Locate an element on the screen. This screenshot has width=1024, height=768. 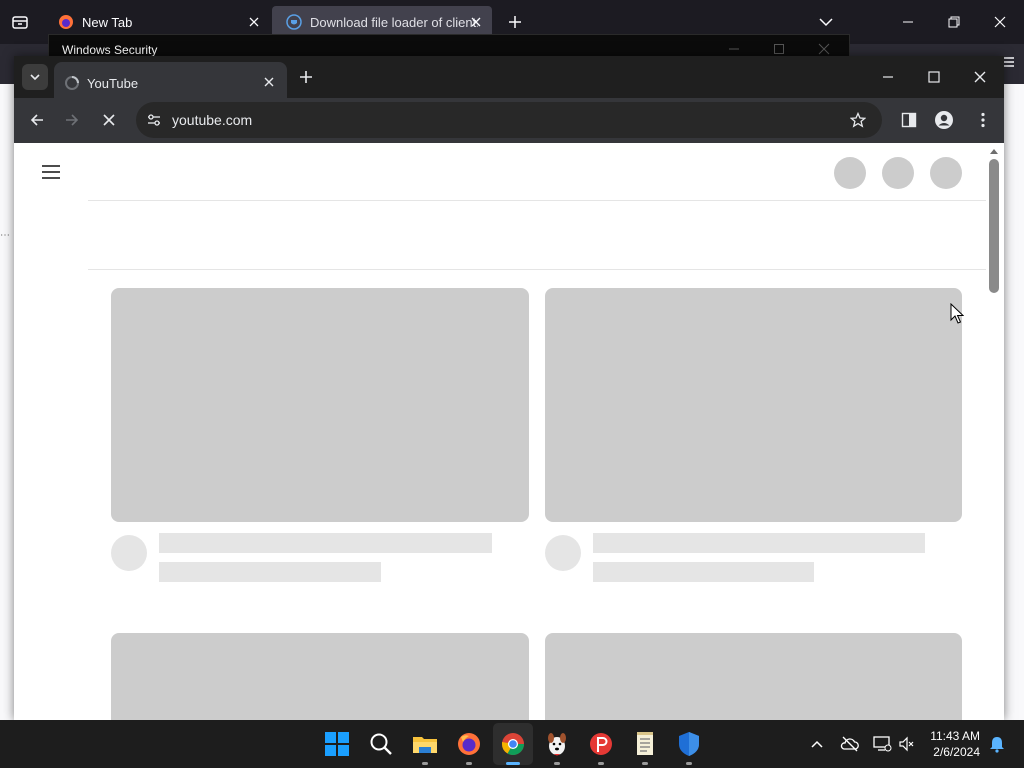
hamburger-menu-icon is located at coordinates (51, 172).